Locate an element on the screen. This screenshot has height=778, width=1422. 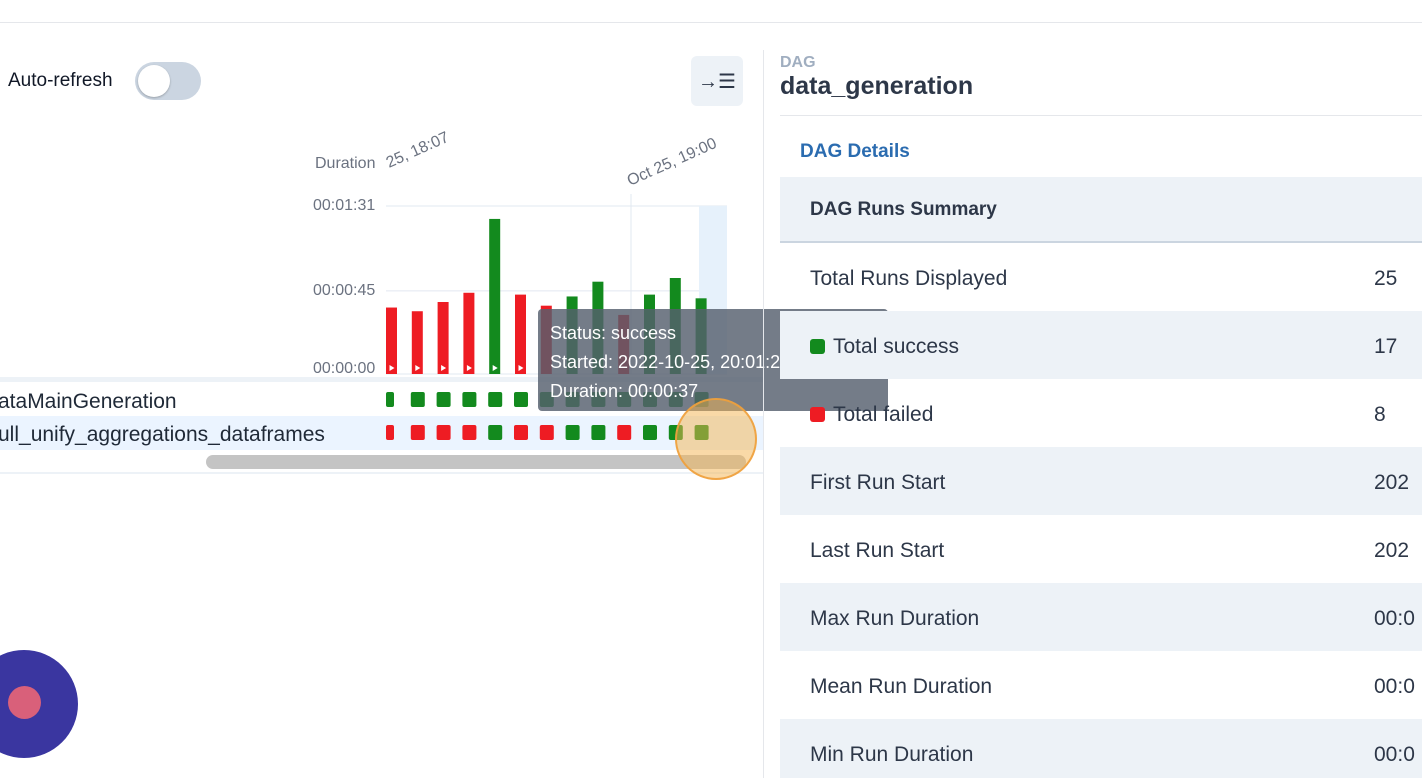
summary-row-min-duration: Min Run Duration 00:0 is located at coordinates (1101, 748).